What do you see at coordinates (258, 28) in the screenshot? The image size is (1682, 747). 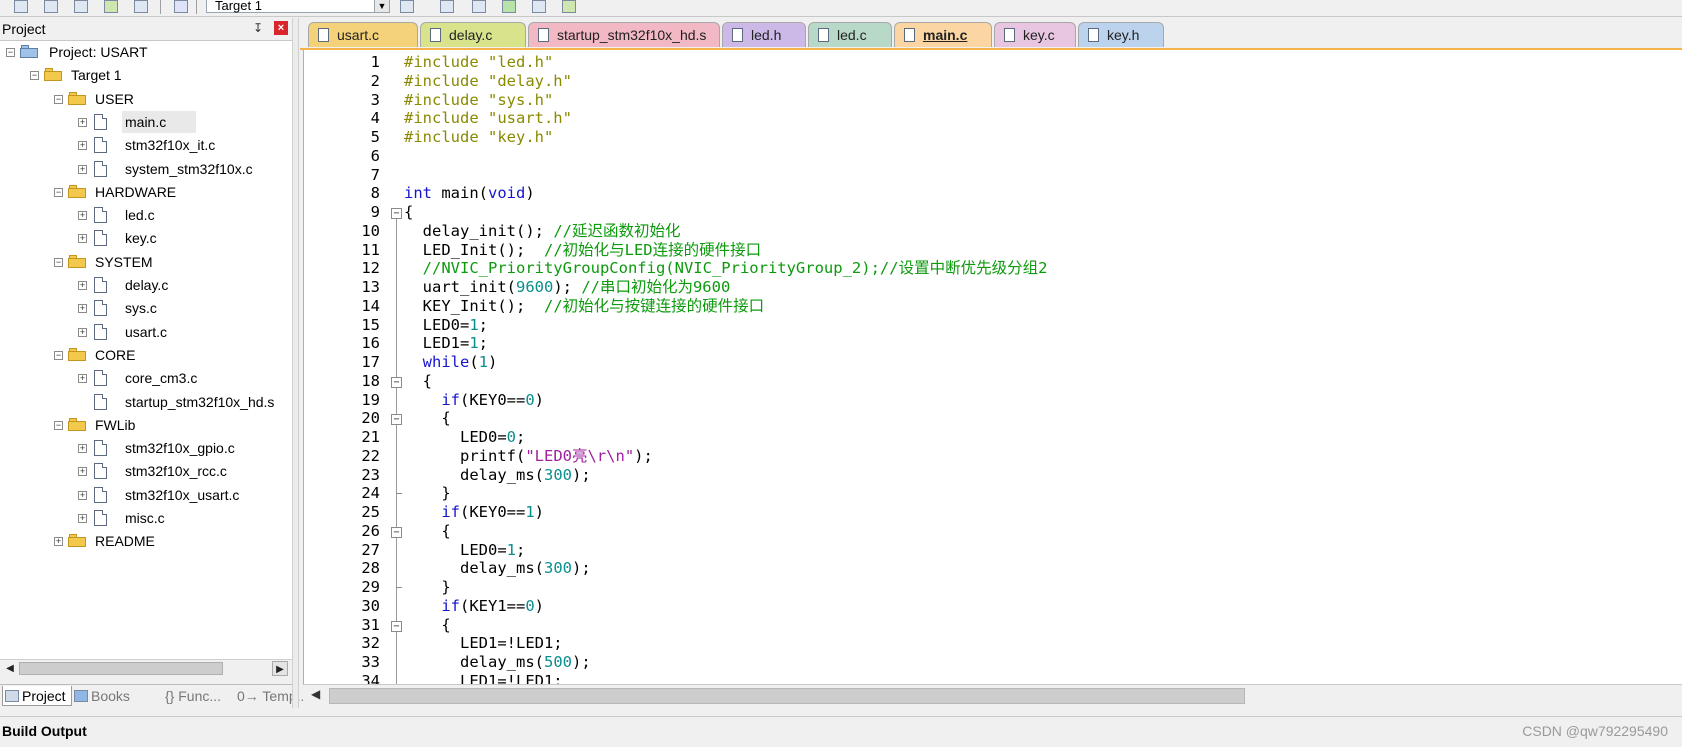 I see `pin-icon: ↧` at bounding box center [258, 28].